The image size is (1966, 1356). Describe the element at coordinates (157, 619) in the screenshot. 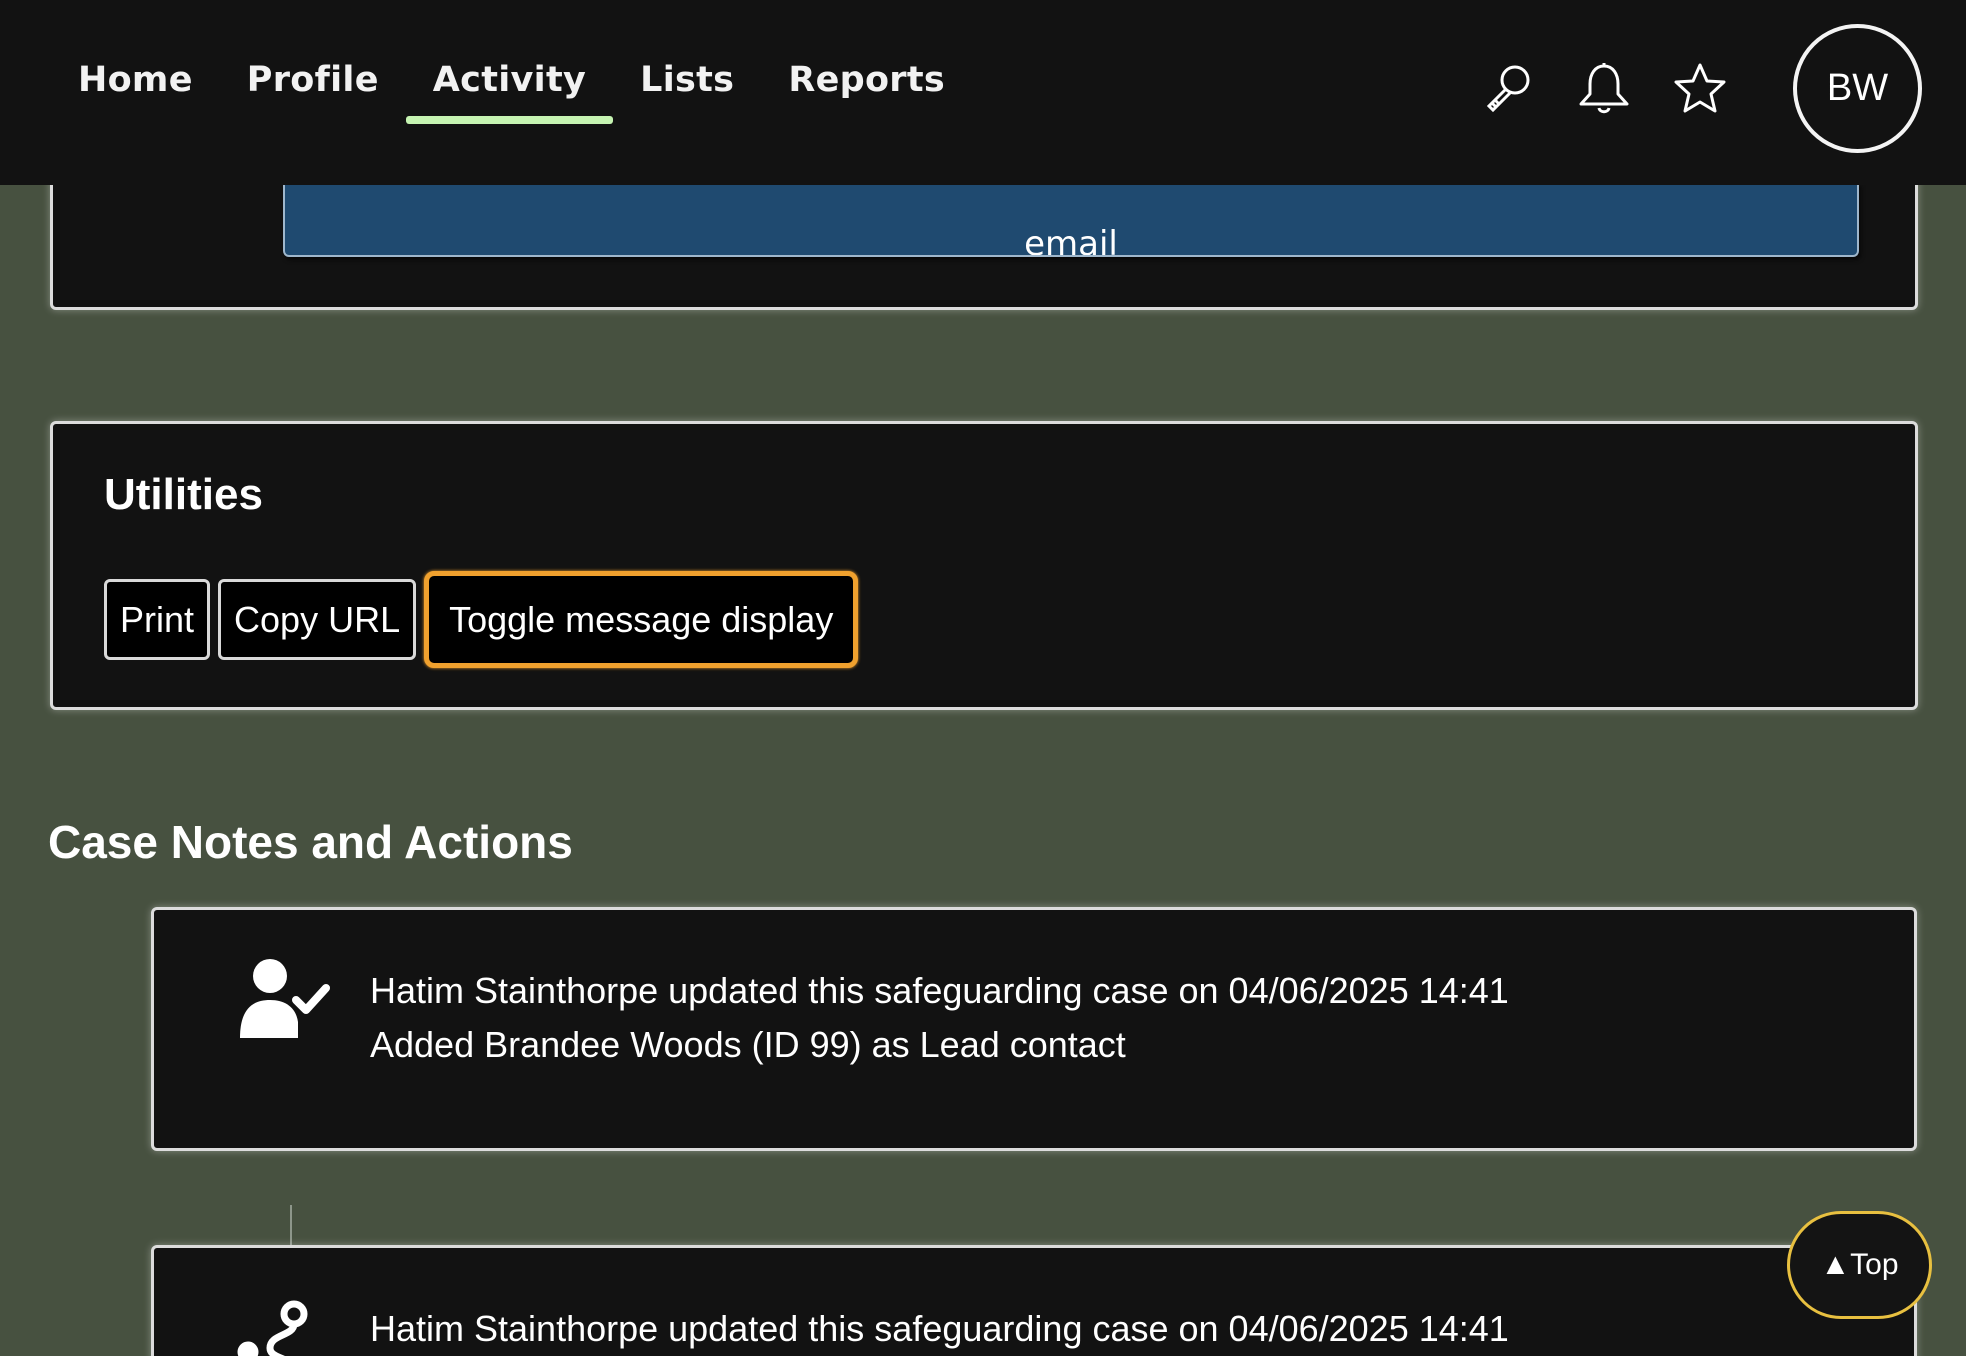

I see `print-button: Print` at that location.